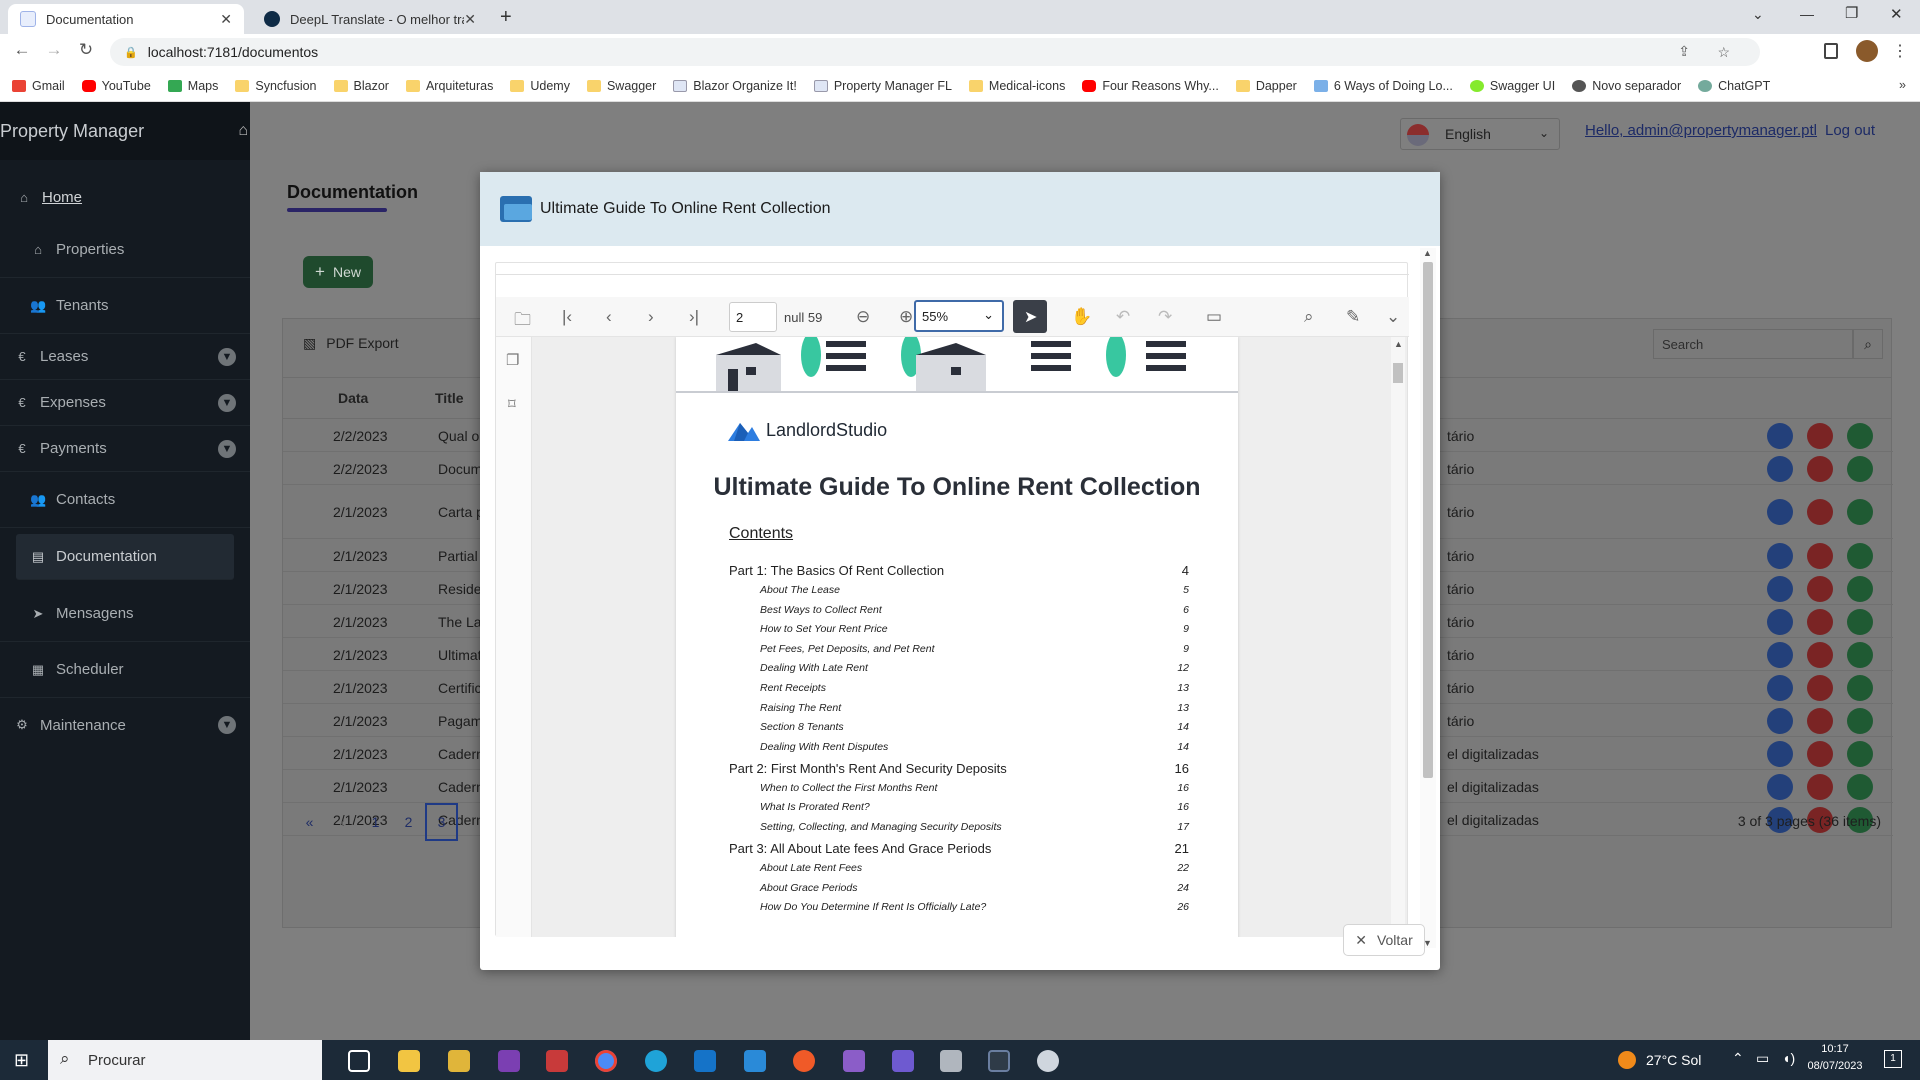  Describe the element at coordinates (735, 86) in the screenshot. I see `bookmark-blazor-organize: Blazor Organize It!` at that location.